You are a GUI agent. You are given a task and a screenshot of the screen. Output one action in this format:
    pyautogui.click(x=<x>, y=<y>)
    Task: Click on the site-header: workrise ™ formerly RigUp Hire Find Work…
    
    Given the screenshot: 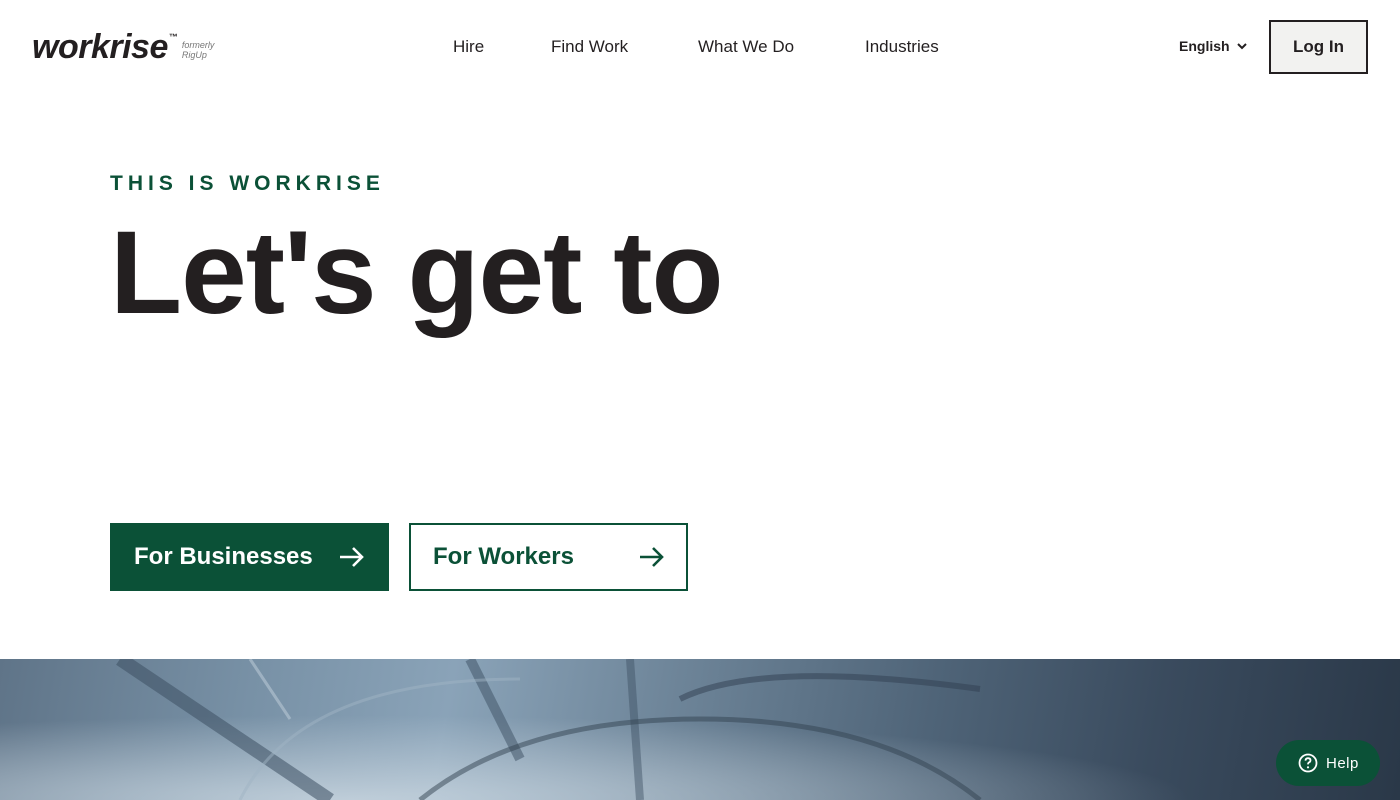 What is the action you would take?
    pyautogui.click(x=700, y=47)
    